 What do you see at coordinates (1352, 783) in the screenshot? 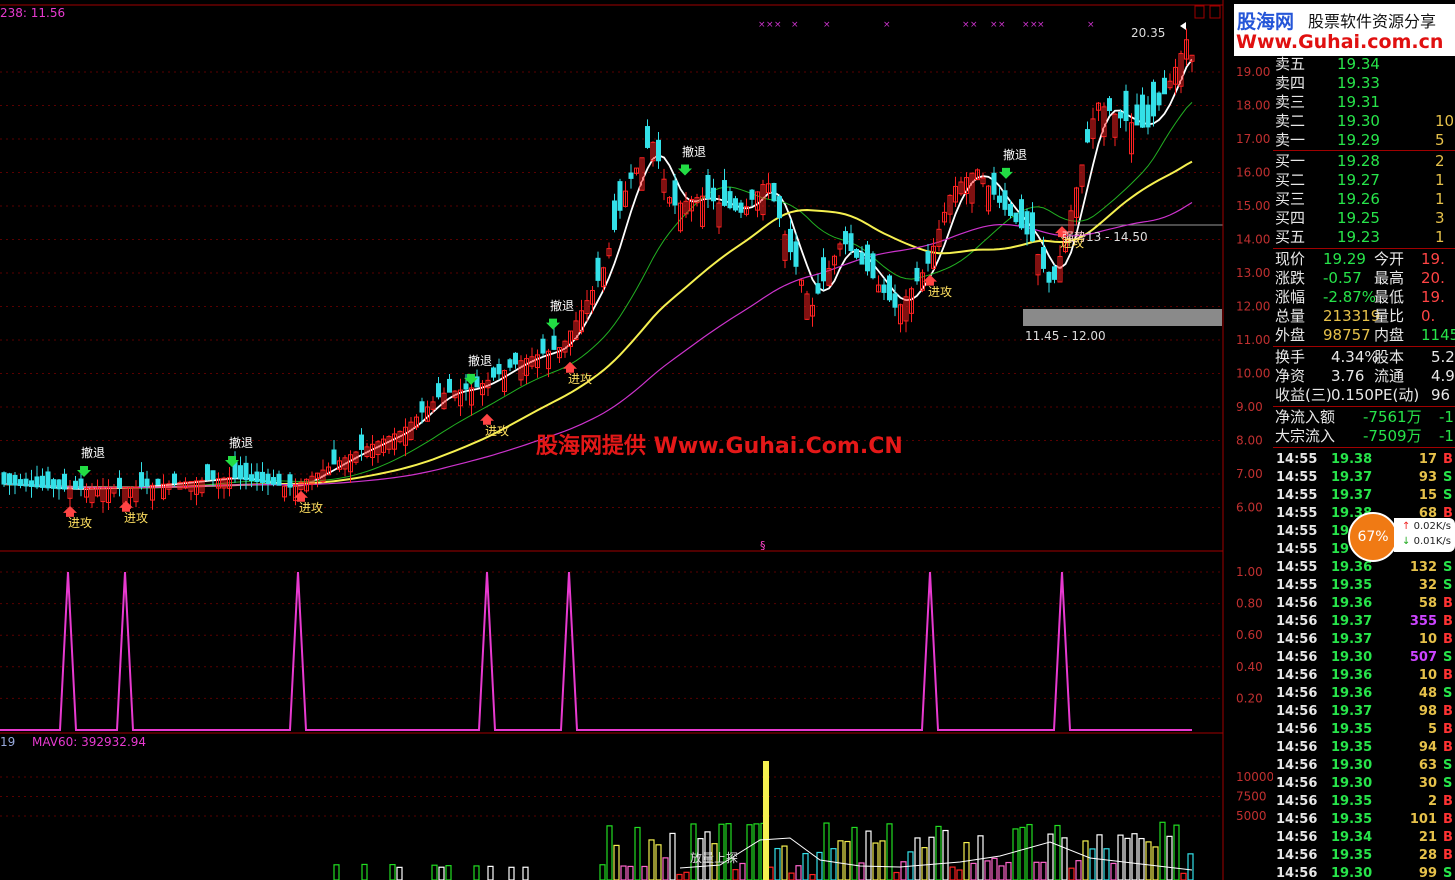
I see `tick-price: 19.30` at bounding box center [1352, 783].